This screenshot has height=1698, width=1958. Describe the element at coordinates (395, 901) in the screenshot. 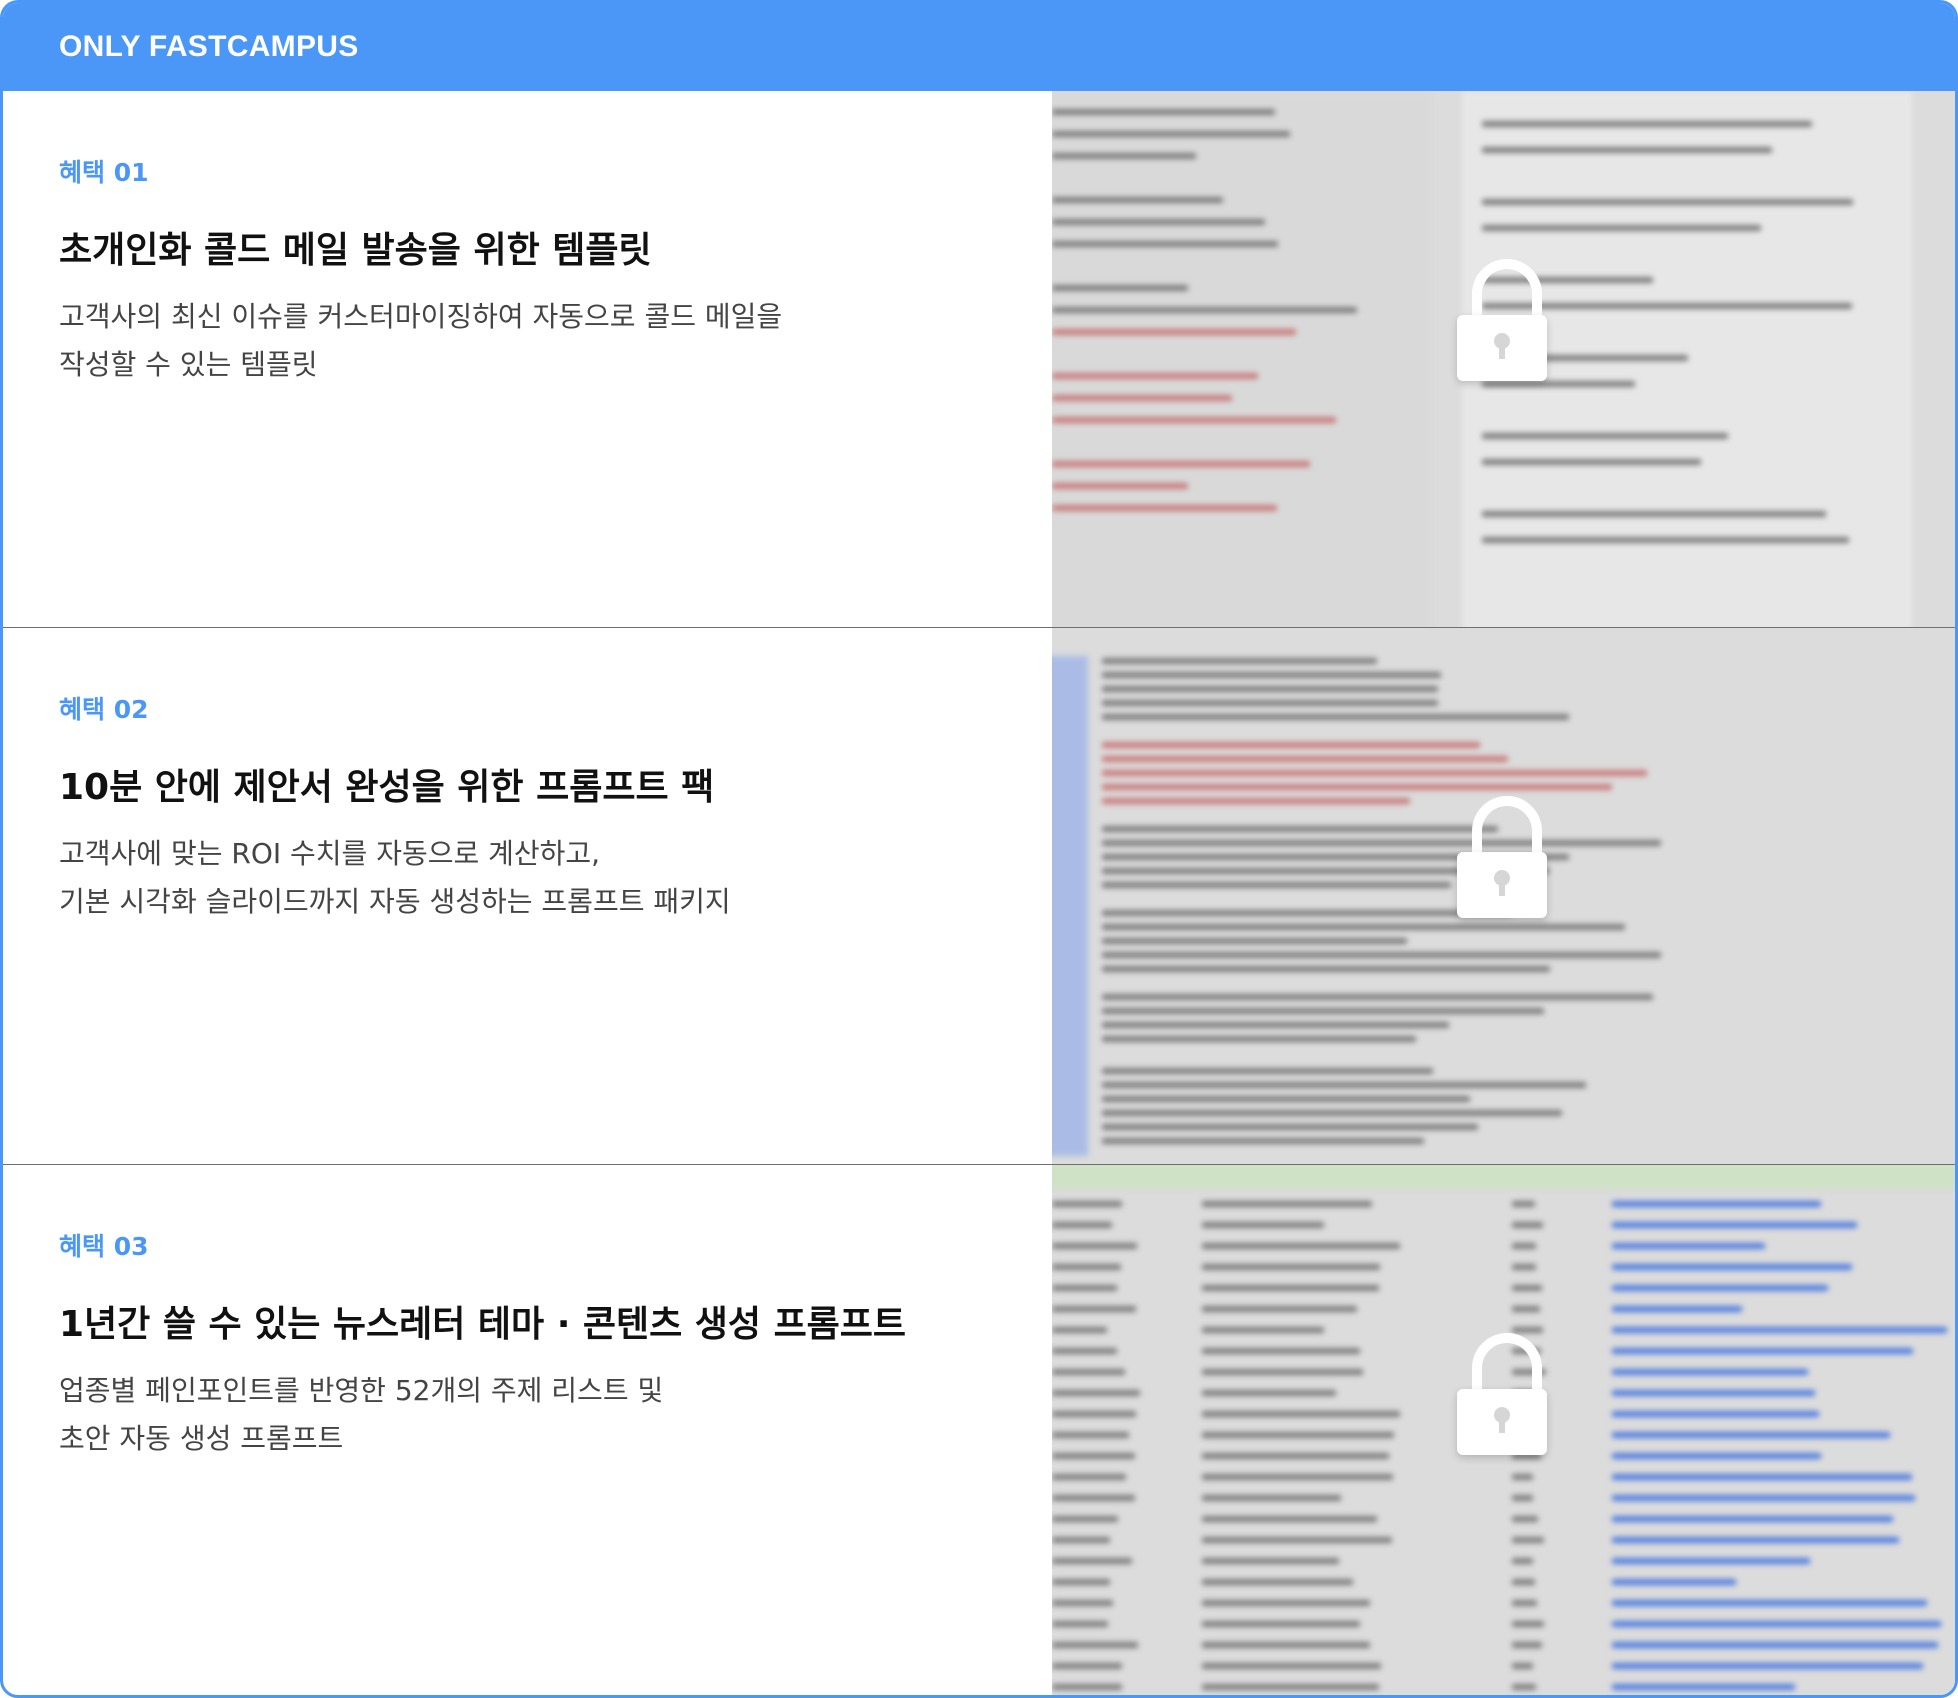

I see `description-line: 기본 시각화 슬라이드까지 자동 생성하는 프롬프트 패키지` at that location.